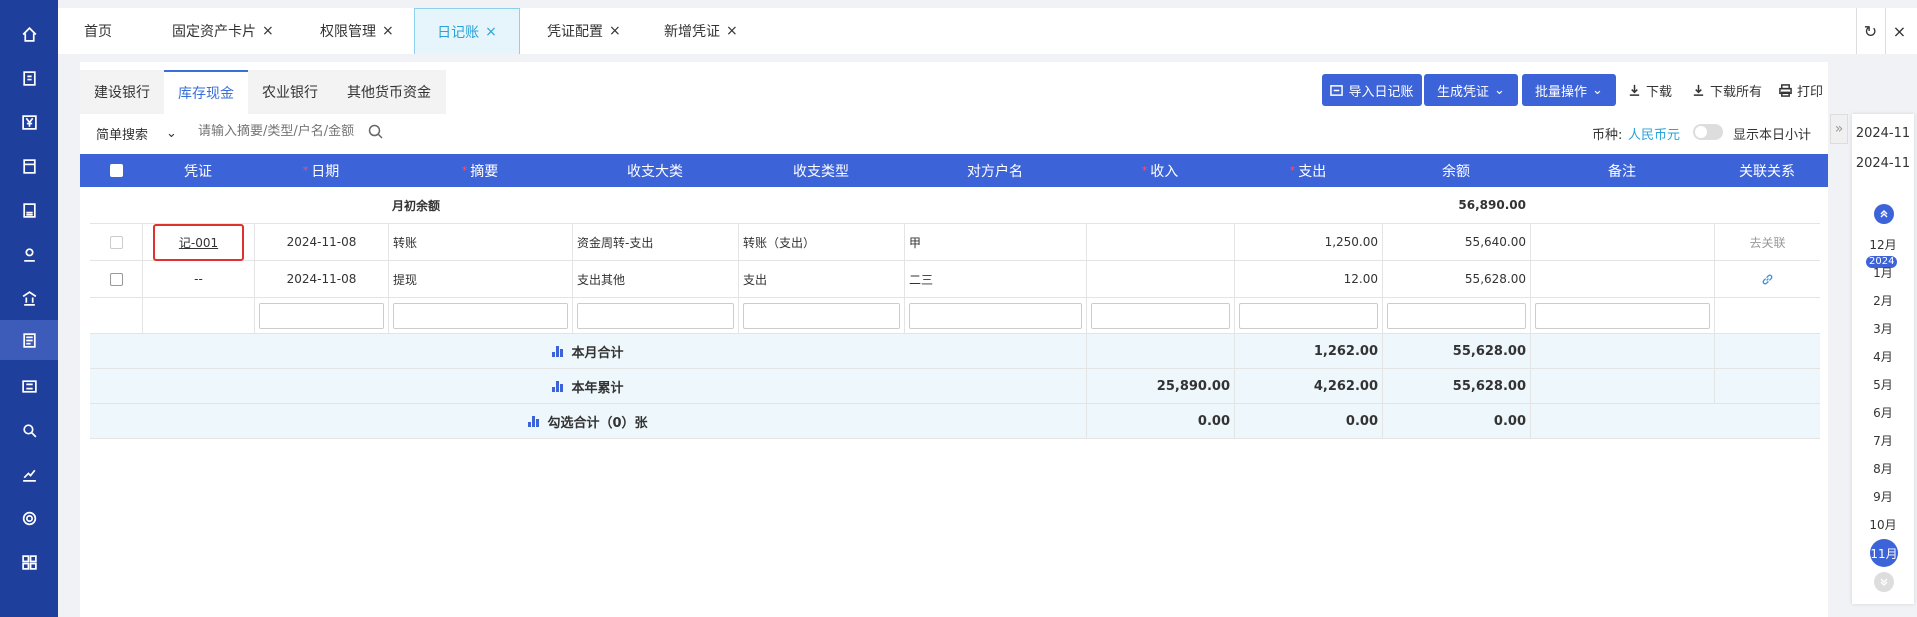  What do you see at coordinates (955, 205) in the screenshot?
I see `opening-balance-row: 月初余额 56,890.00` at bounding box center [955, 205].